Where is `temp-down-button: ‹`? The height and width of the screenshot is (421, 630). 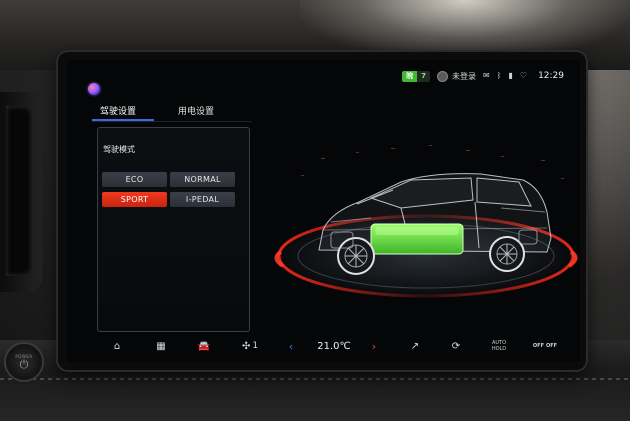 temp-down-button: ‹ is located at coordinates (291, 346).